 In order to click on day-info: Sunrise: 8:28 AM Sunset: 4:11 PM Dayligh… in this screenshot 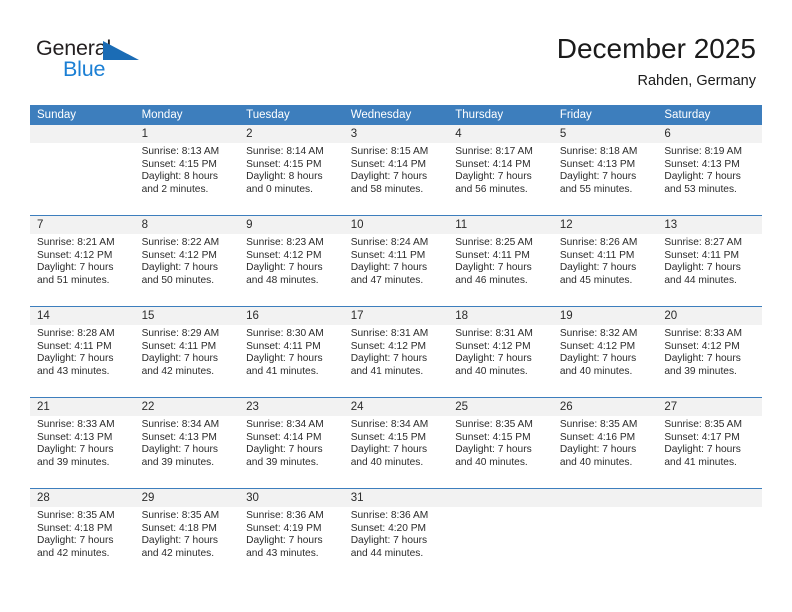, I will do `click(82, 351)`.